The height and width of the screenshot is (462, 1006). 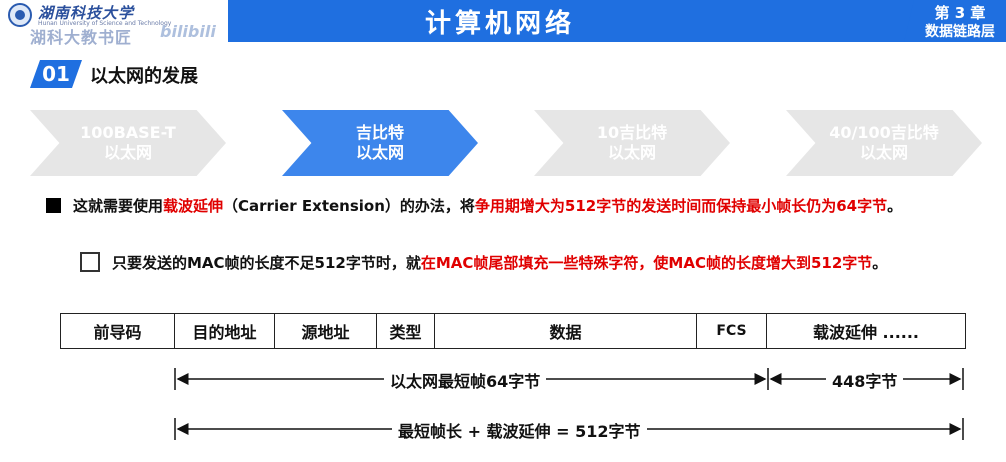 What do you see at coordinates (465, 380) in the screenshot?
I see `label-min-frame: 以太网最短帧64字节` at bounding box center [465, 380].